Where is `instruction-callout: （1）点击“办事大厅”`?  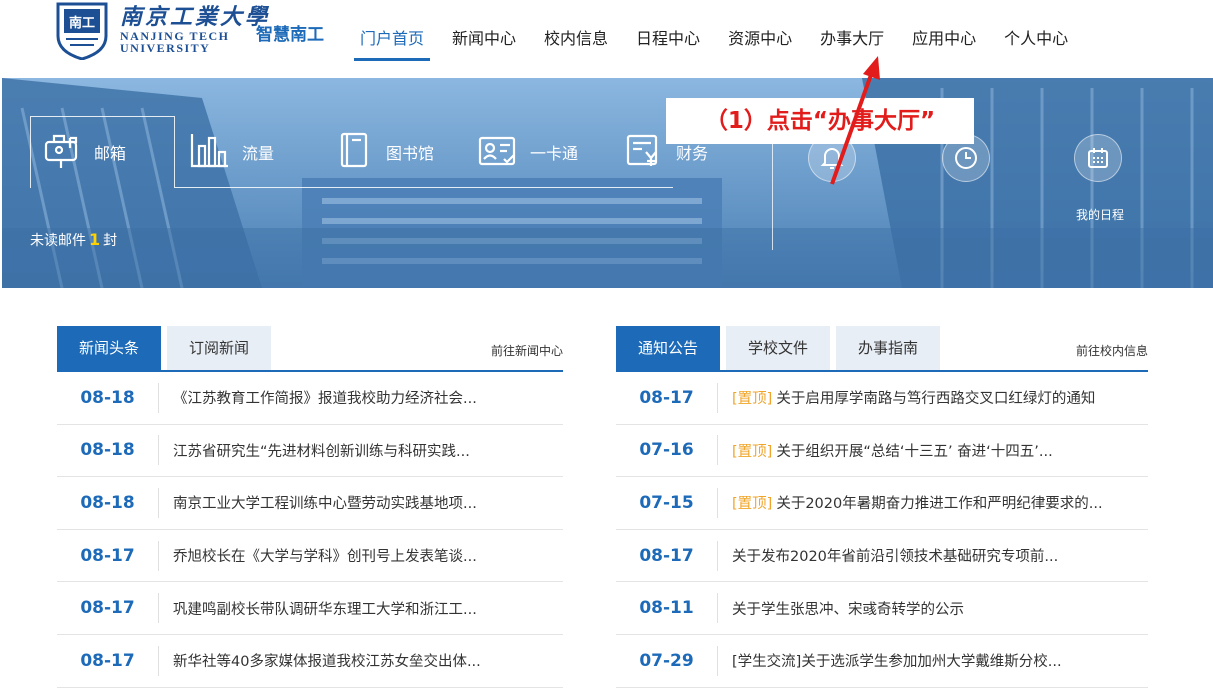 instruction-callout: （1）点击“办事大厅” is located at coordinates (820, 121).